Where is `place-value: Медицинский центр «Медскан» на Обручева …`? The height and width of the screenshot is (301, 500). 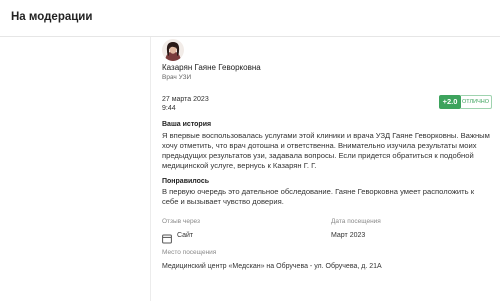 place-value: Медицинский центр «Медскан» на Обручева … is located at coordinates (272, 266).